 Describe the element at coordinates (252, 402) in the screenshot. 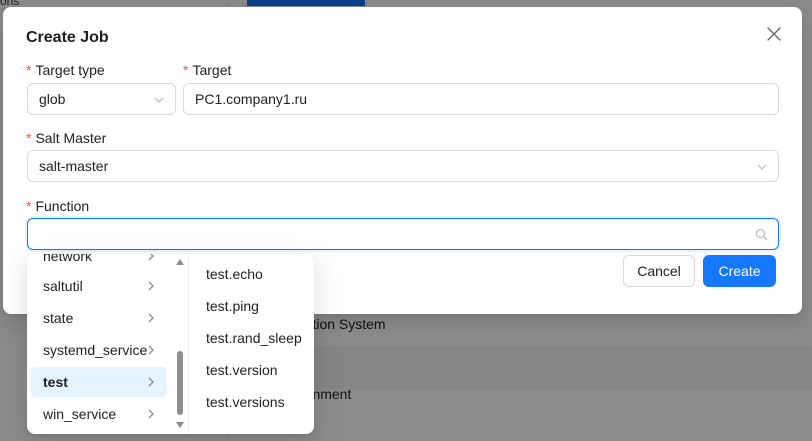

I see `cascader-option-test-versions: test.versions` at that location.